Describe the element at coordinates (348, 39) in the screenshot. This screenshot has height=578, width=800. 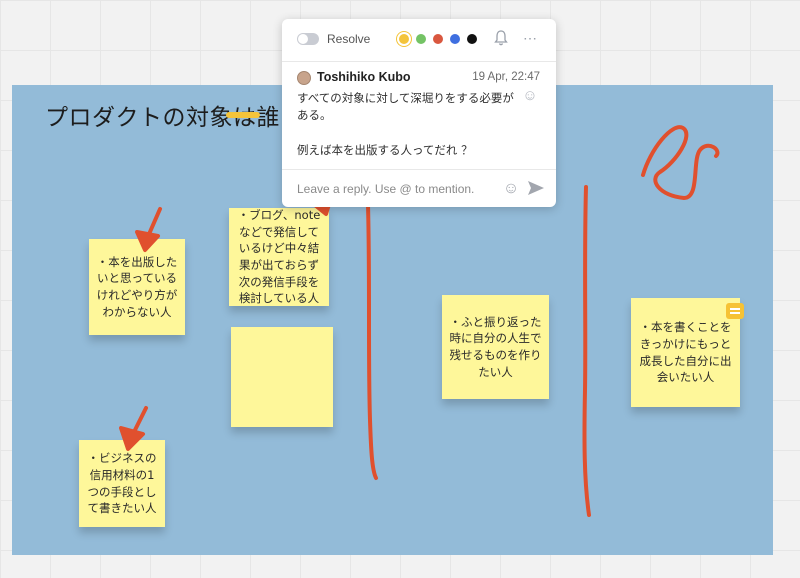
I see `resolve-label: Resolve` at that location.